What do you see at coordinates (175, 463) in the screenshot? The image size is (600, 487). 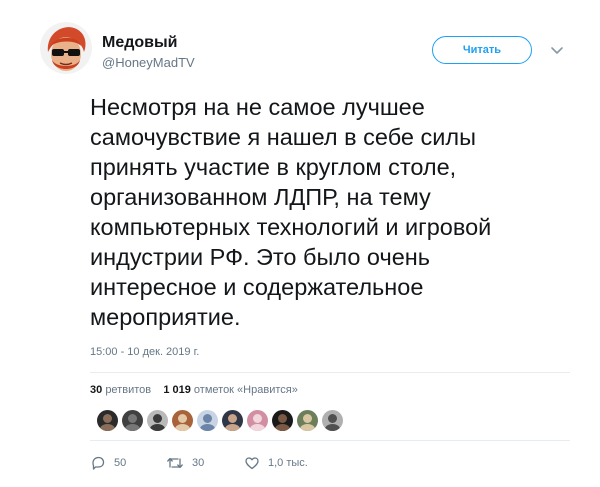 I see `retweet-icon` at bounding box center [175, 463].